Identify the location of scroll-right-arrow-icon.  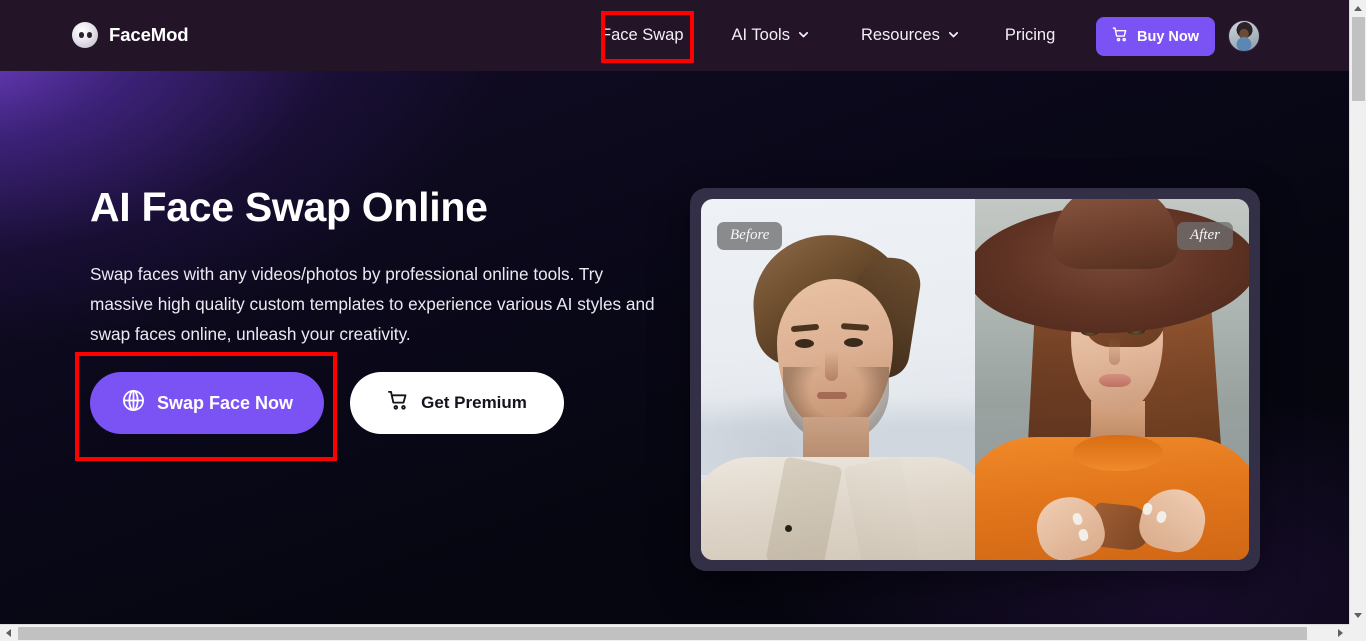
(1340, 633).